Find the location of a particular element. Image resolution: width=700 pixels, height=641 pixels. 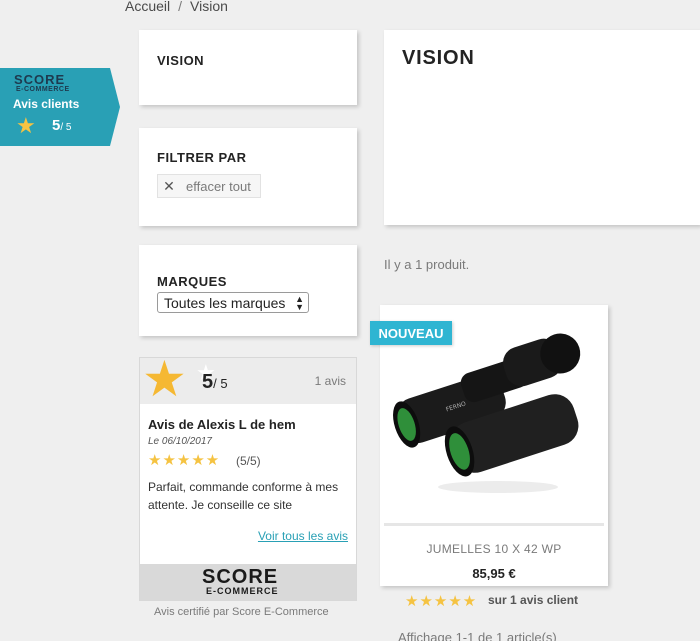

score-badge: SCORE E-COMMERCE Avis clients ★ 5/ 5 is located at coordinates (60, 107).